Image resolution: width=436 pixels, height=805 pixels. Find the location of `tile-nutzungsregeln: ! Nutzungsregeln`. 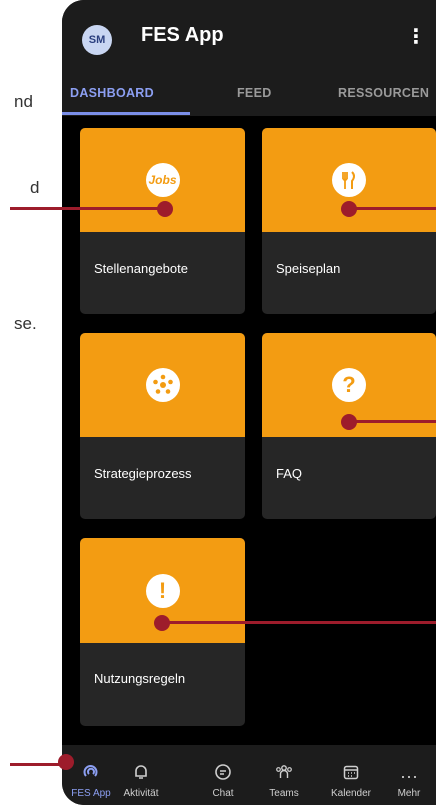

tile-nutzungsregeln: ! Nutzungsregeln is located at coordinates (162, 632).